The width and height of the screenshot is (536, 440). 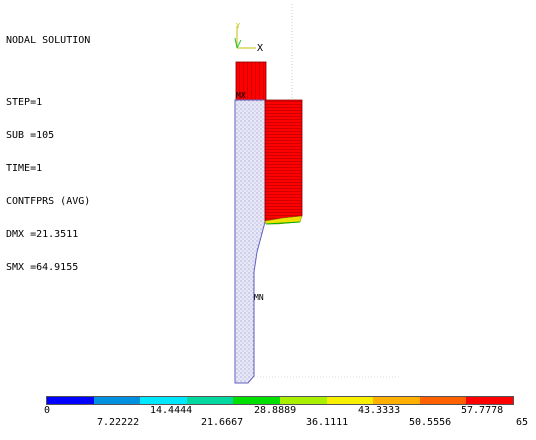 What do you see at coordinates (379, 410) in the screenshot?
I see `legend-tick-6: 43.3333` at bounding box center [379, 410].